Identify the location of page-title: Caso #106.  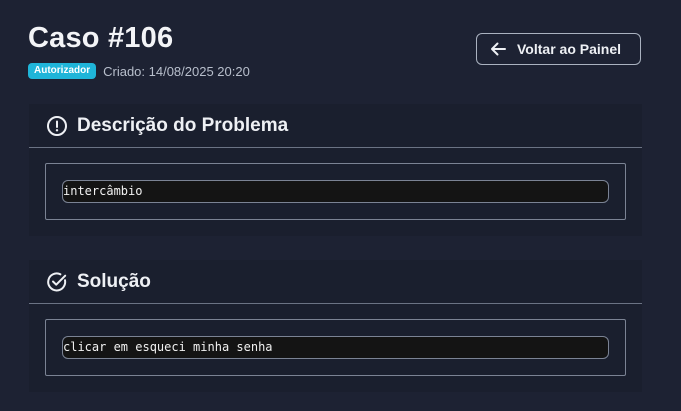
(101, 38).